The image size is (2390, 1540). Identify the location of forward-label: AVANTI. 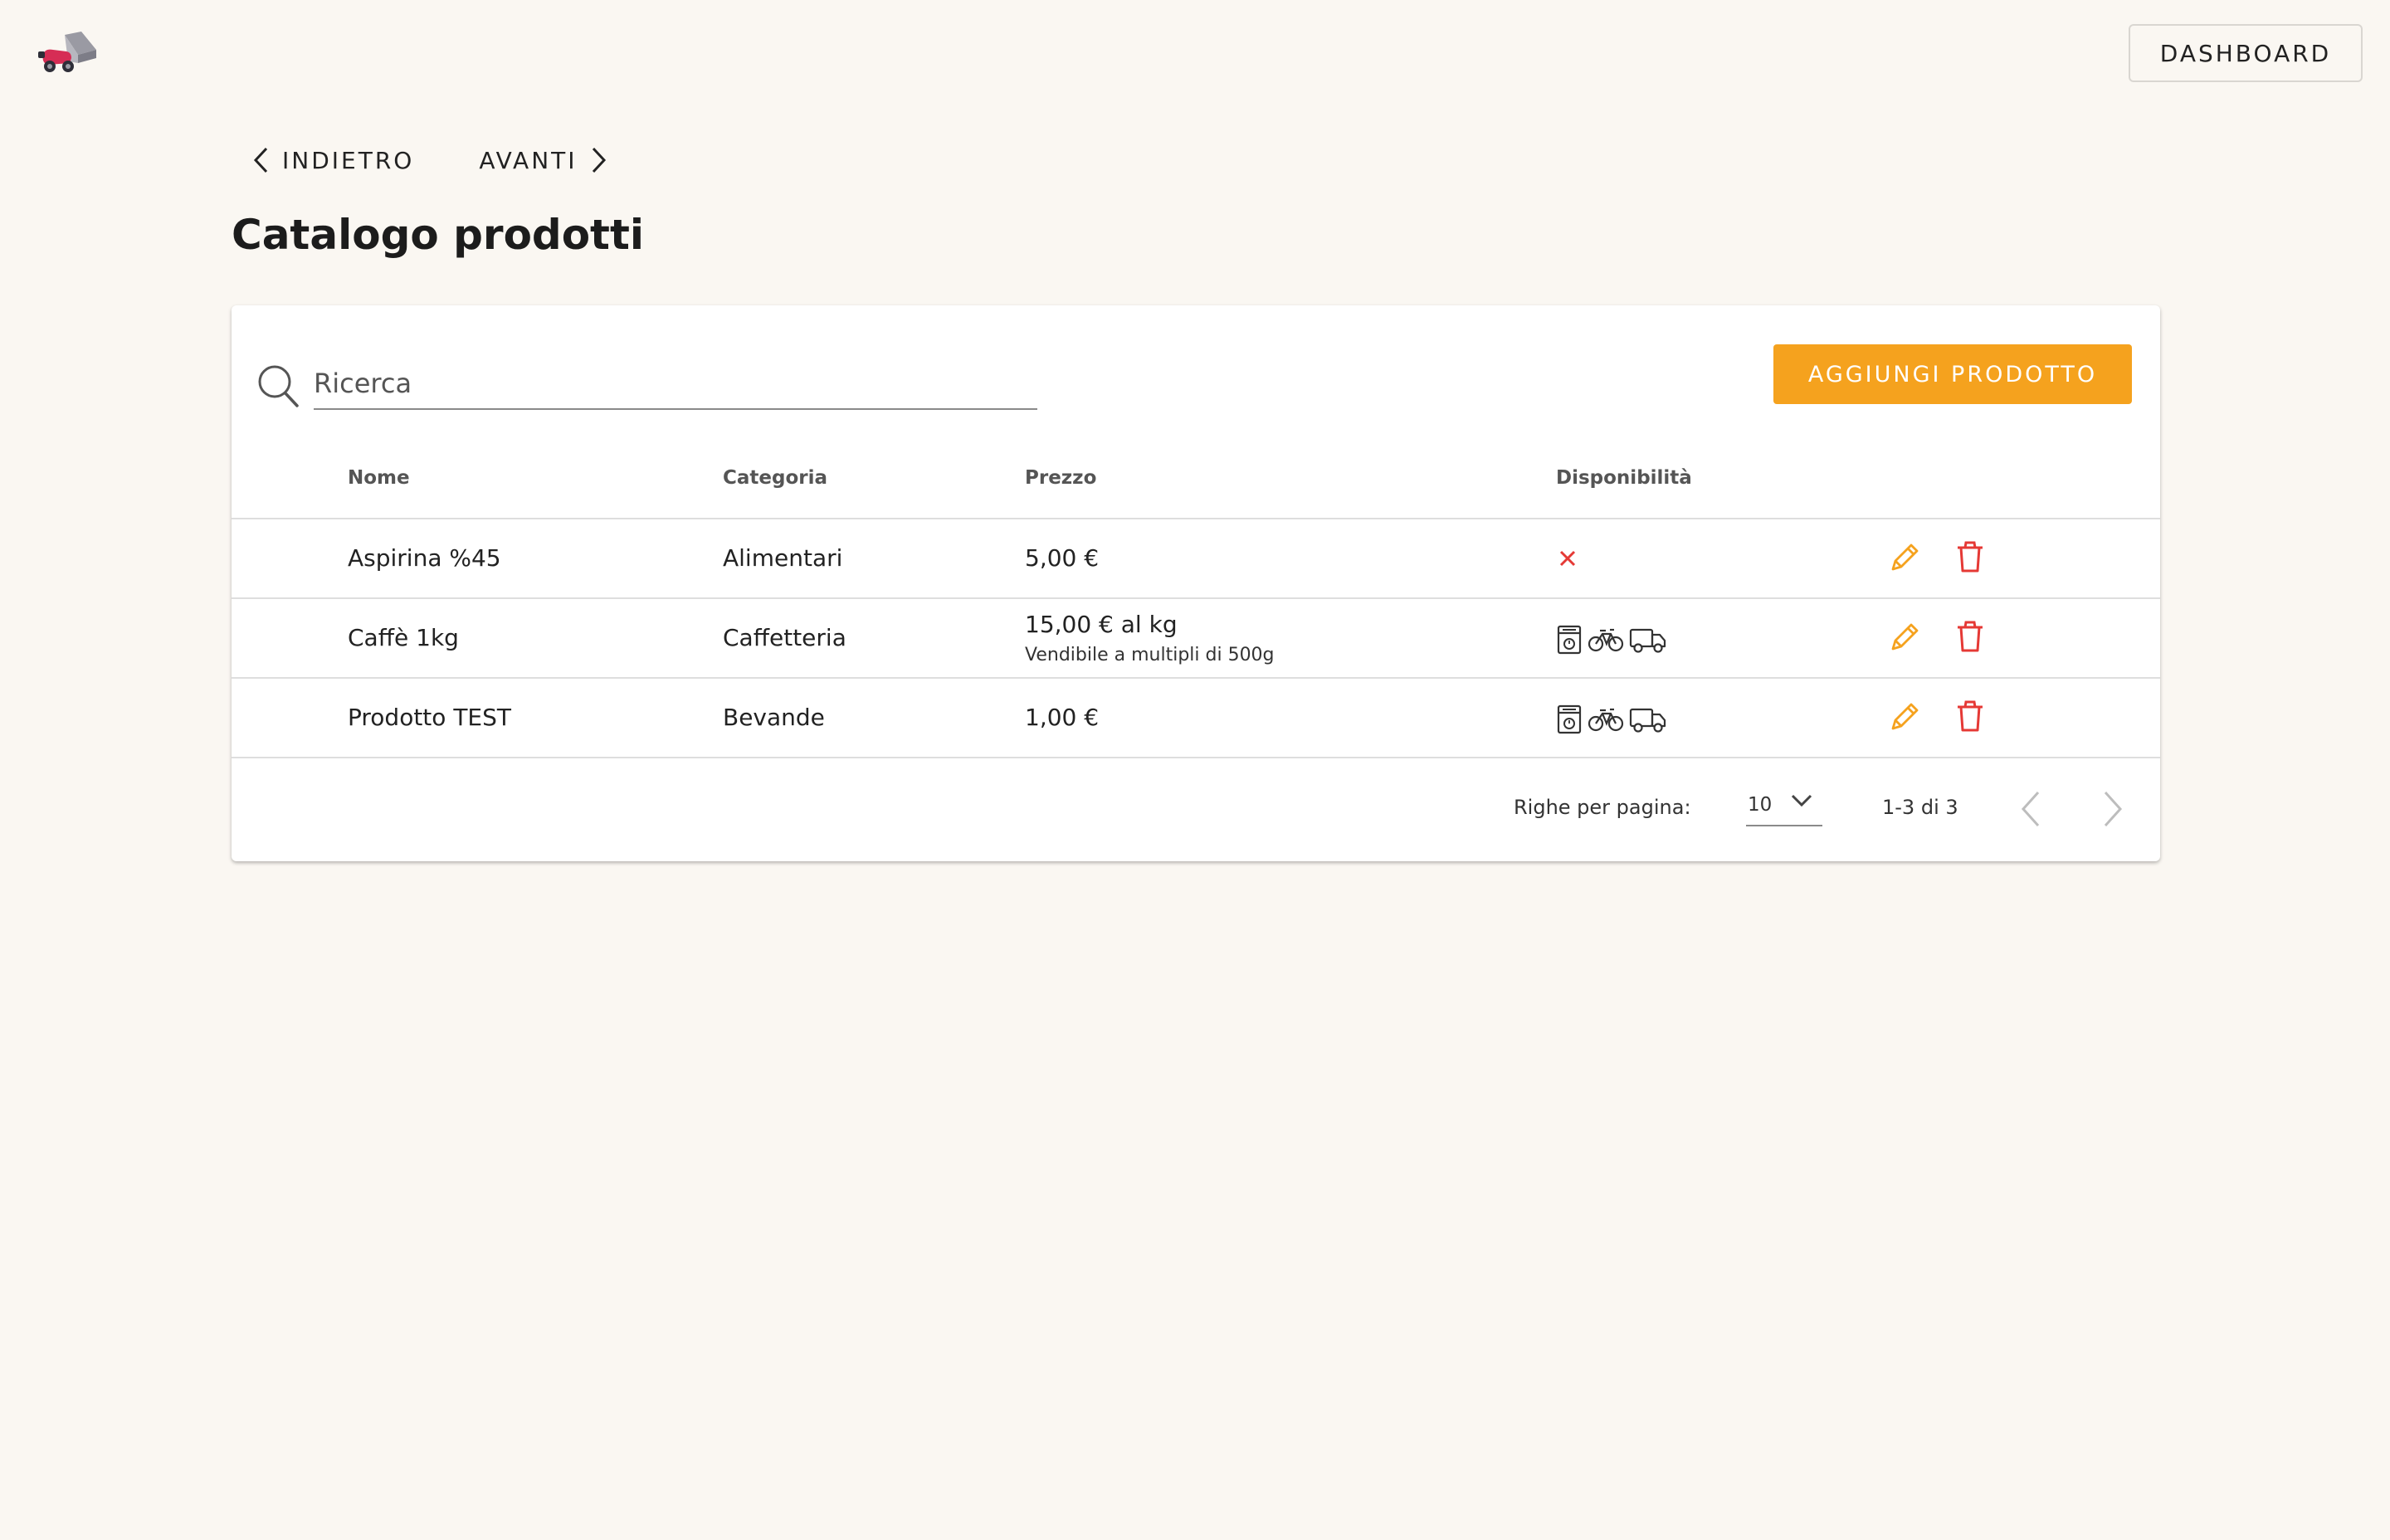
(528, 160).